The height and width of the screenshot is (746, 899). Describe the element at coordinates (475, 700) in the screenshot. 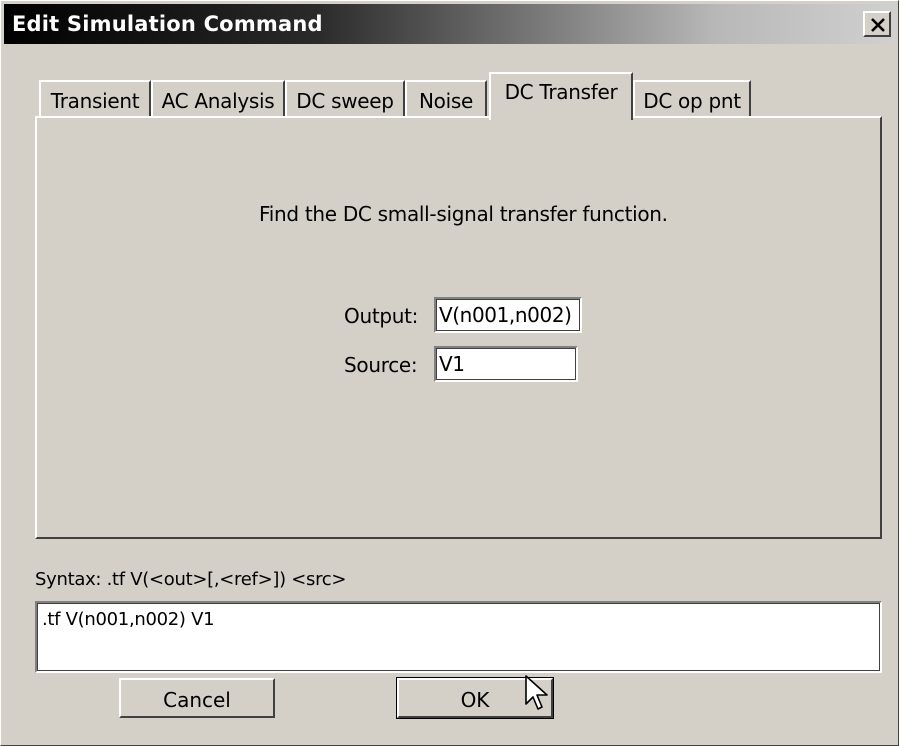

I see `ok-label: OK` at that location.